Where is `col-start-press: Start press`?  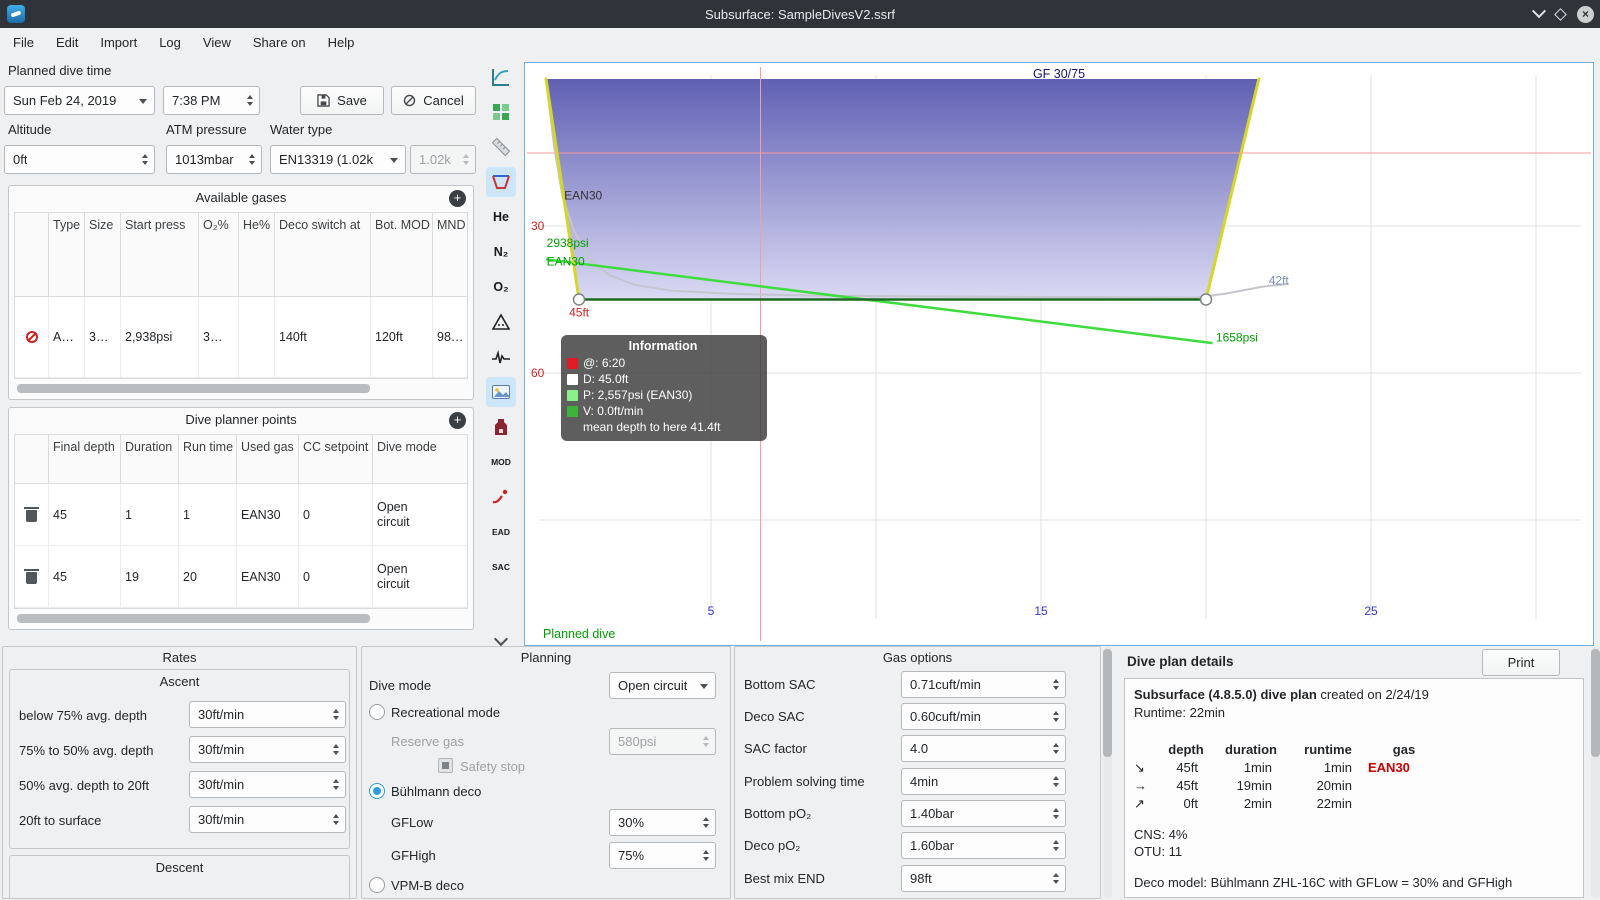 col-start-press: Start press is located at coordinates (160, 255).